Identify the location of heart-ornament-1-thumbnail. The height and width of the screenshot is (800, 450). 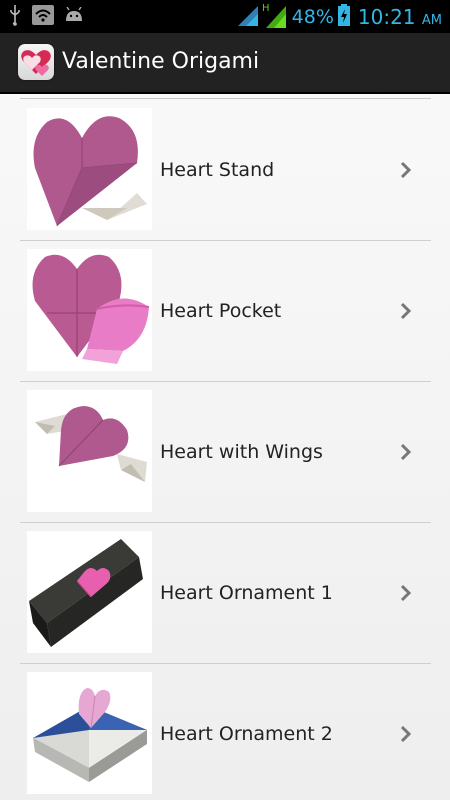
(89, 592).